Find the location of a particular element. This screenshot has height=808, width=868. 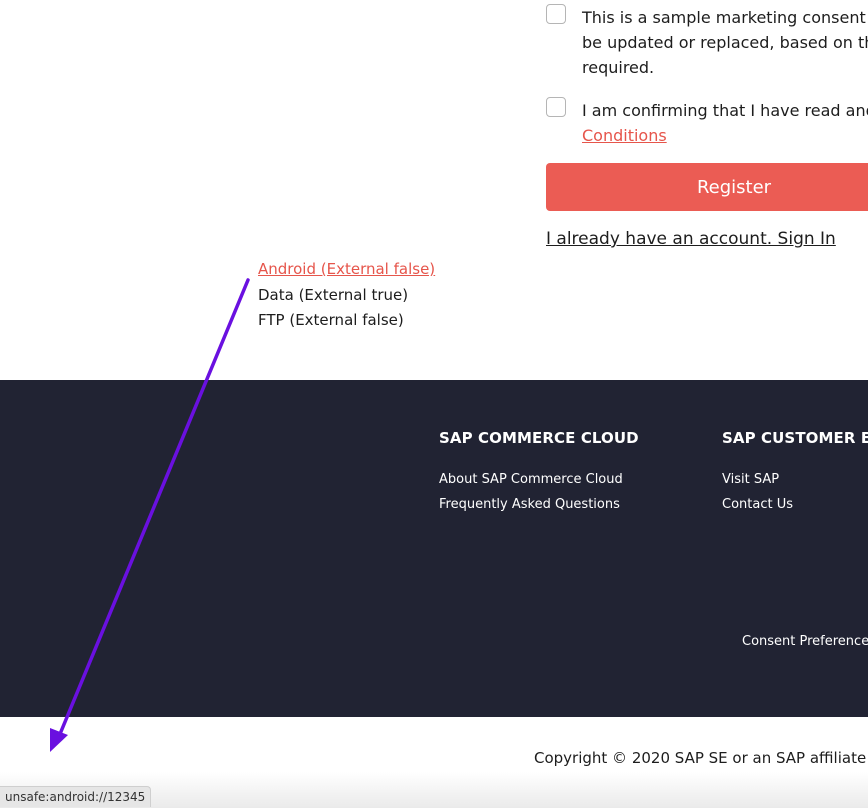

terms-consent-checkbox is located at coordinates (556, 107).